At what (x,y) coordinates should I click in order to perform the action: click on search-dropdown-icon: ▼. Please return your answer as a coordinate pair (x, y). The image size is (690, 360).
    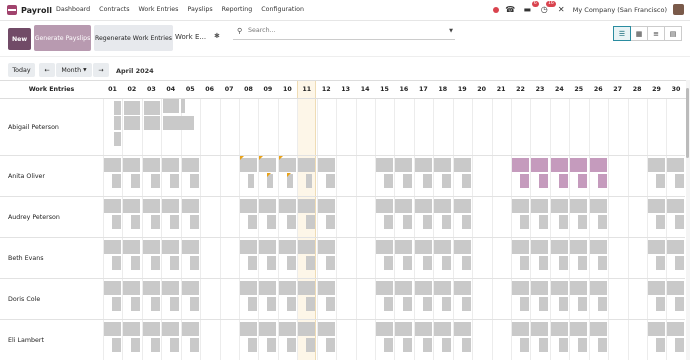
    Looking at the image, I should click on (451, 31).